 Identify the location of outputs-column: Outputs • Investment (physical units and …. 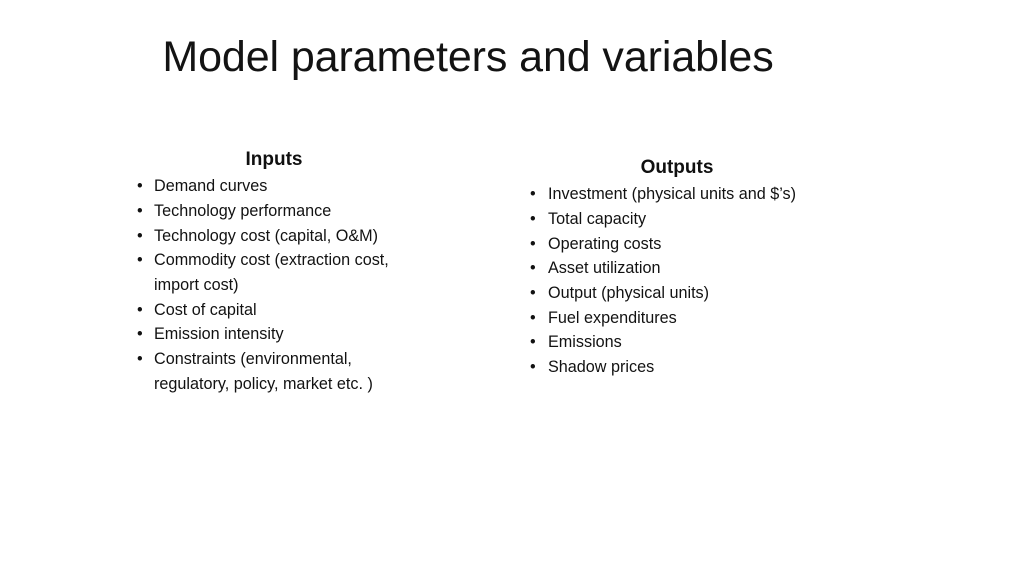
(677, 268).